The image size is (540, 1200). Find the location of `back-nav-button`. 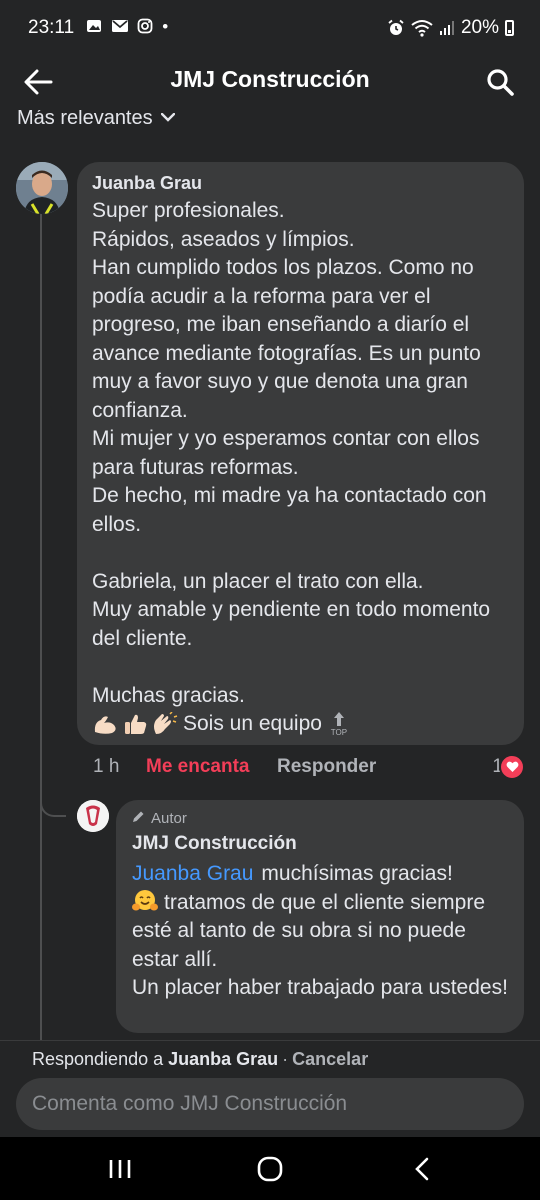

back-nav-button is located at coordinates (422, 1169).